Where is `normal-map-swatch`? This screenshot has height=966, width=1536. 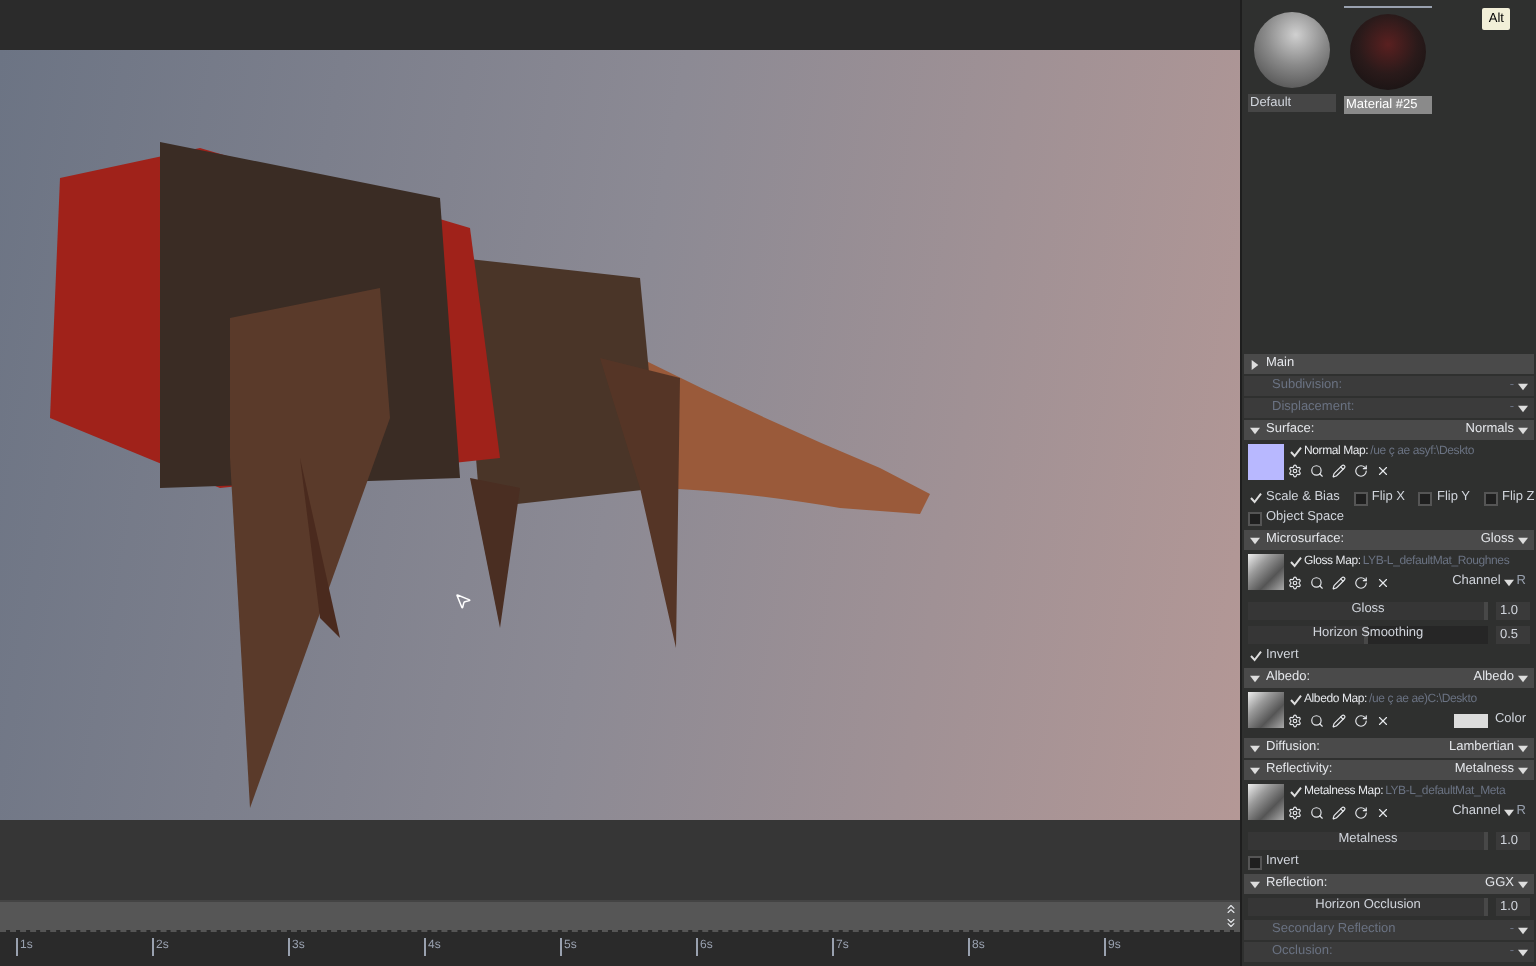
normal-map-swatch is located at coordinates (1266, 462).